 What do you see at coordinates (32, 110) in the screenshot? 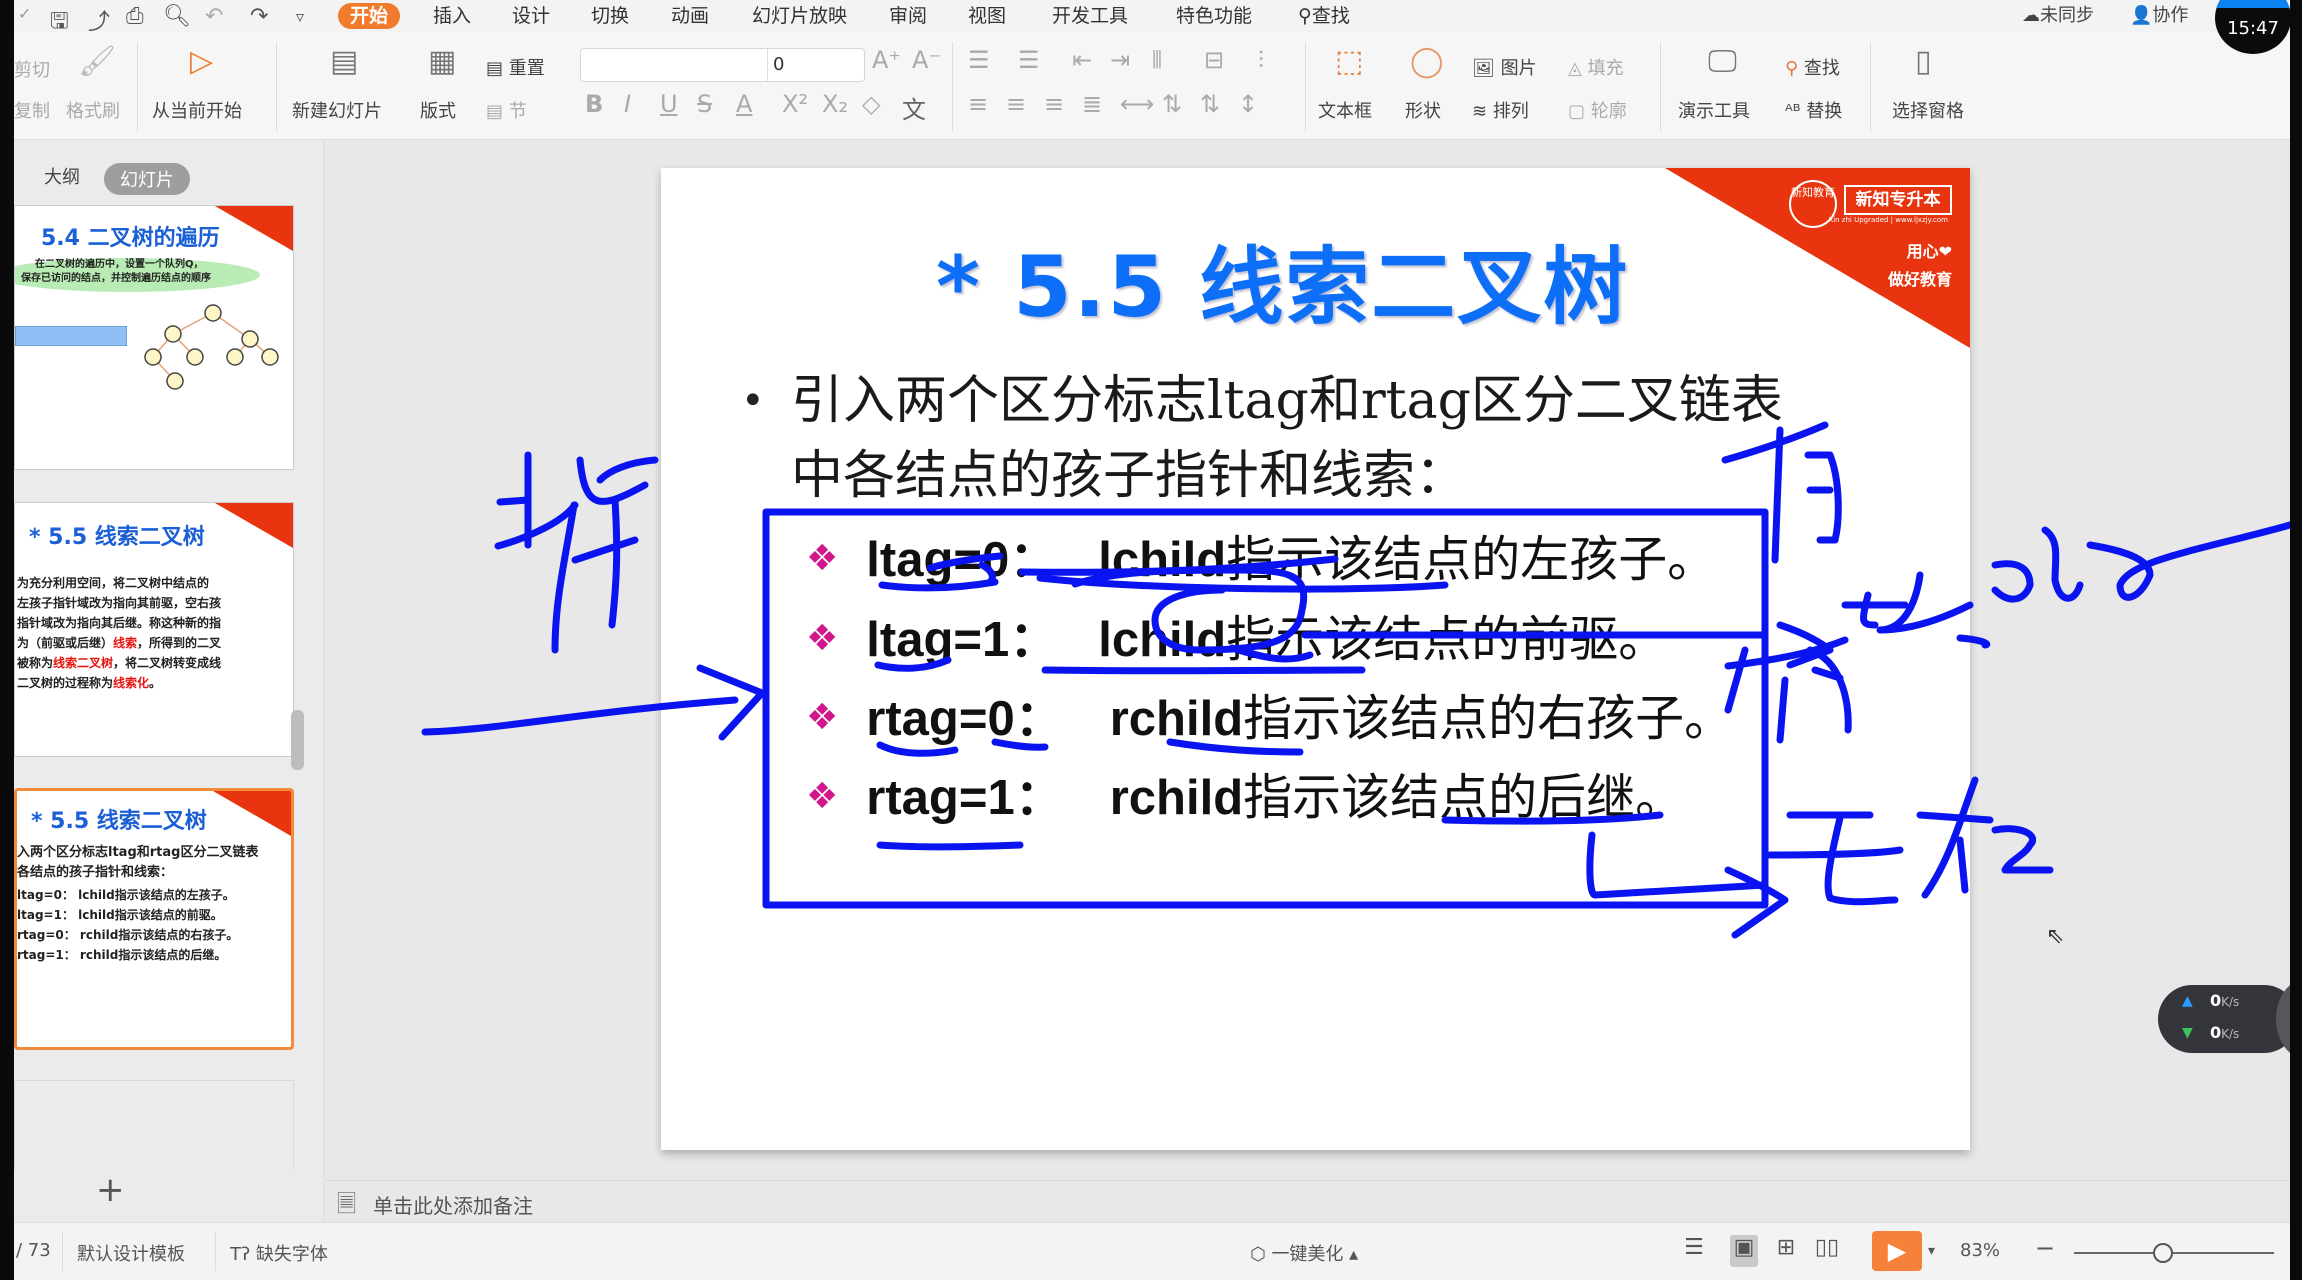
I see `copy-button: 复制` at bounding box center [32, 110].